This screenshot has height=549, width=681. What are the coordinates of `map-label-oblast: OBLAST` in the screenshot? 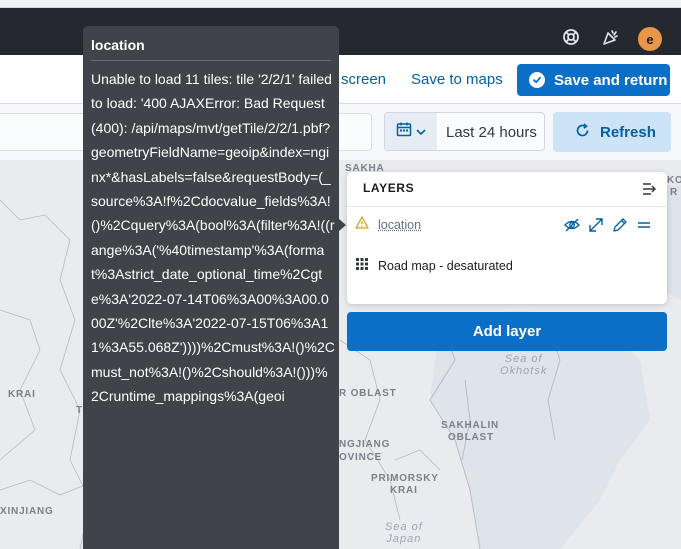 It's located at (471, 437).